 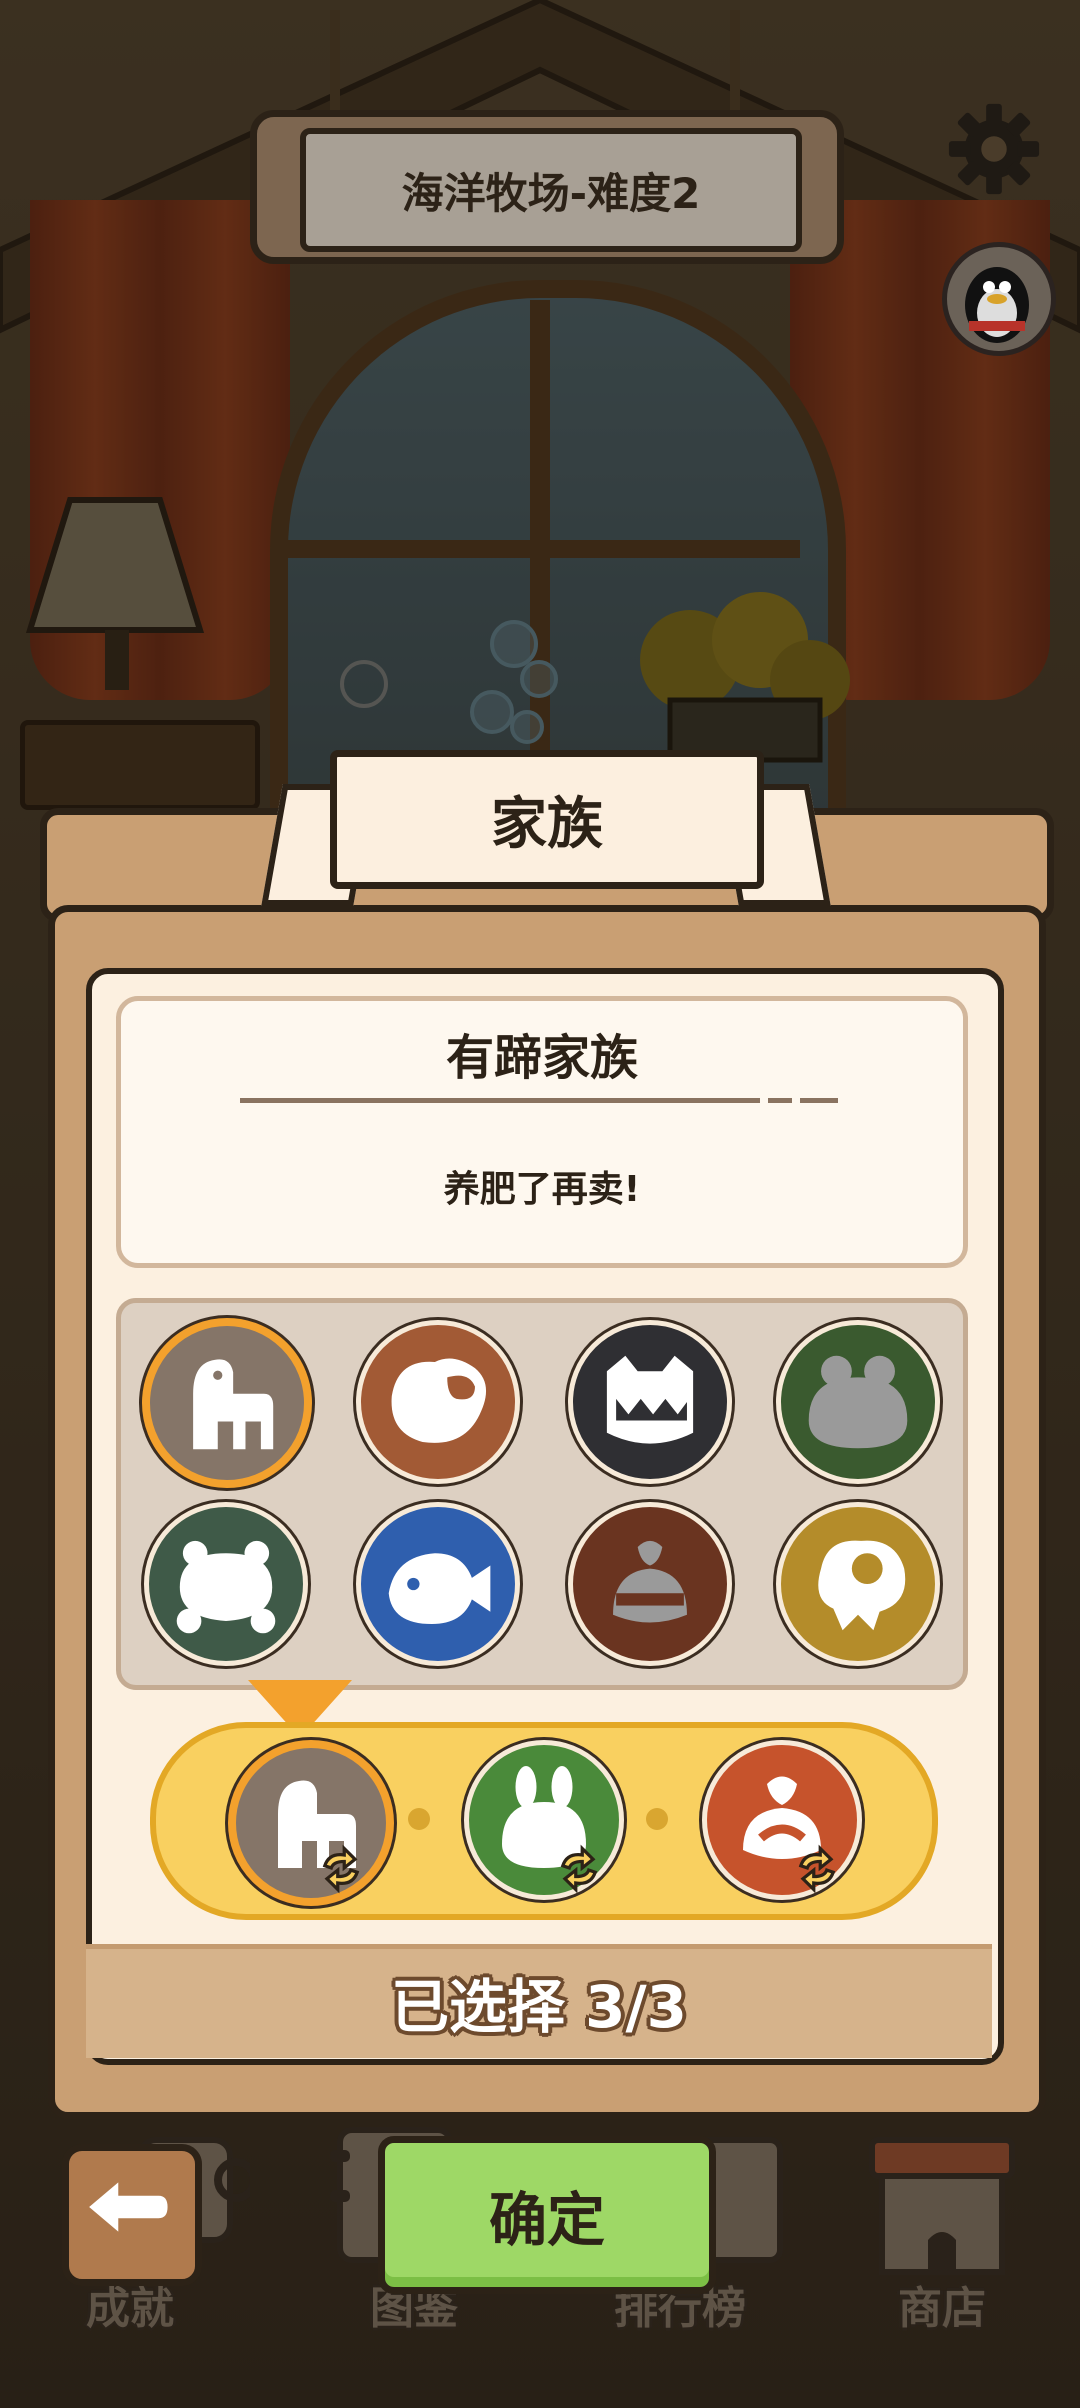 I want to click on family-option-turtle, so click(x=226, y=1584).